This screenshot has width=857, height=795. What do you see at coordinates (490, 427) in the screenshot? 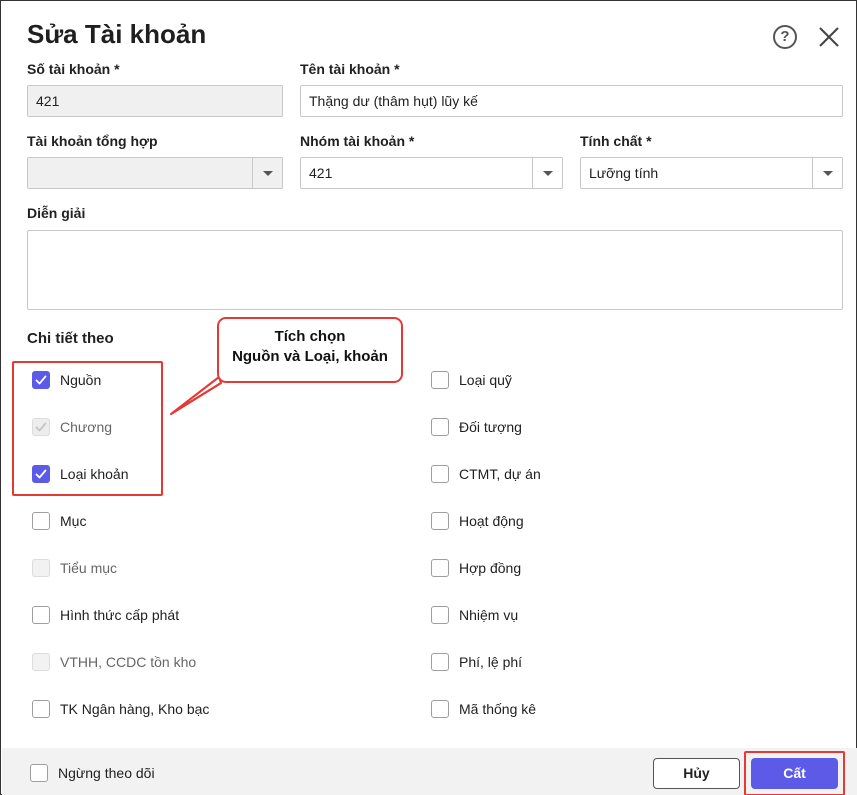
I see `detail-option-label: Đối tượng` at bounding box center [490, 427].